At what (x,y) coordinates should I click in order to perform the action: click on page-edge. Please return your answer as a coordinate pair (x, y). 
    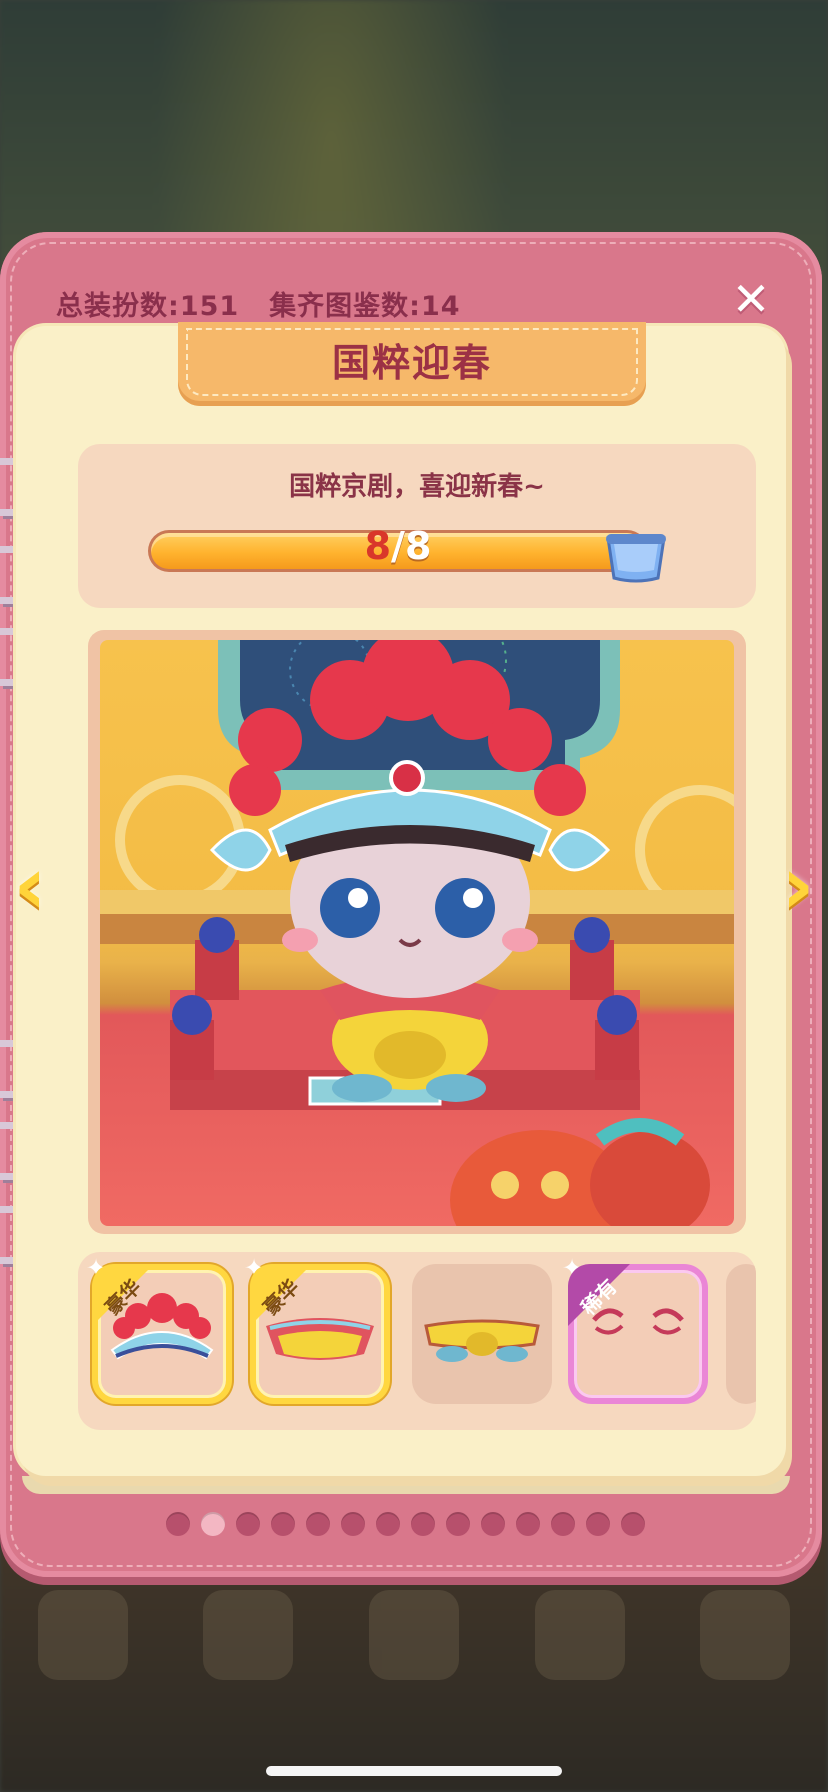
    Looking at the image, I should click on (406, 1485).